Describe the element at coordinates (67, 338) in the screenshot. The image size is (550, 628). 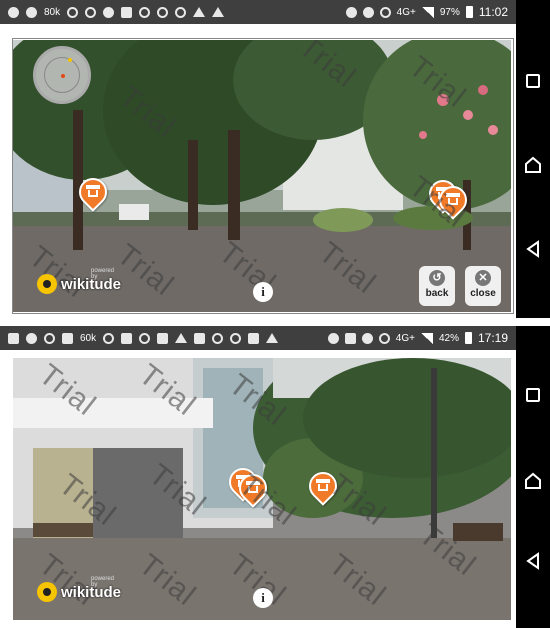
I see `image-icon` at that location.